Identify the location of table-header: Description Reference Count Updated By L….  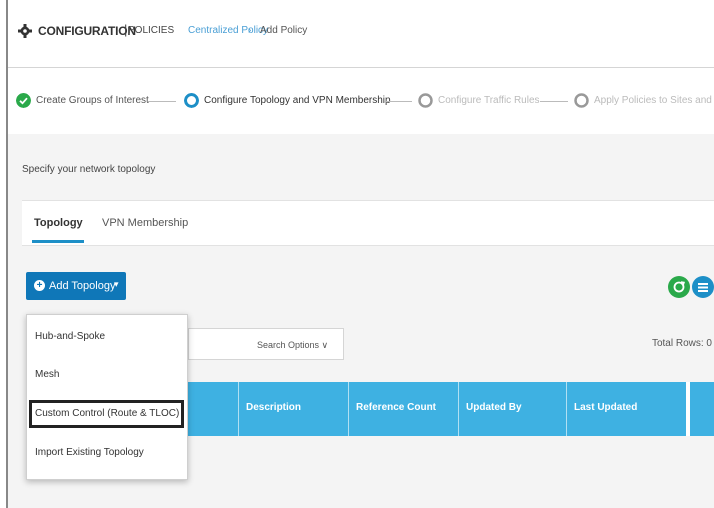
(451, 409).